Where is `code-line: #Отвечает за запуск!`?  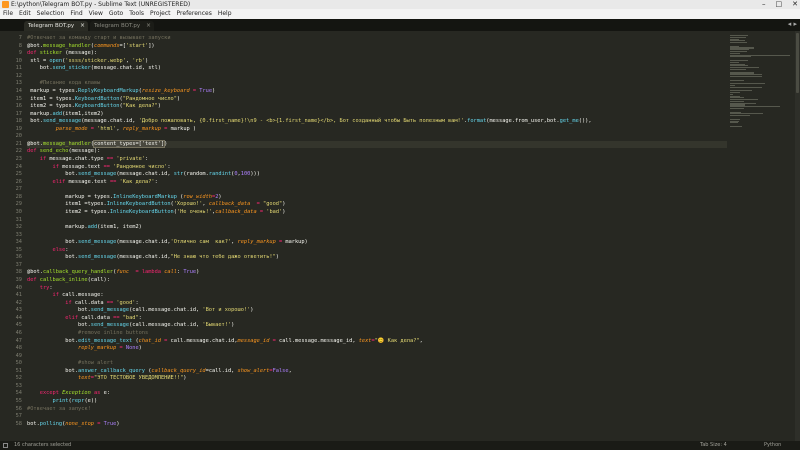
code-line: #Отвечает за запуск! is located at coordinates (377, 410).